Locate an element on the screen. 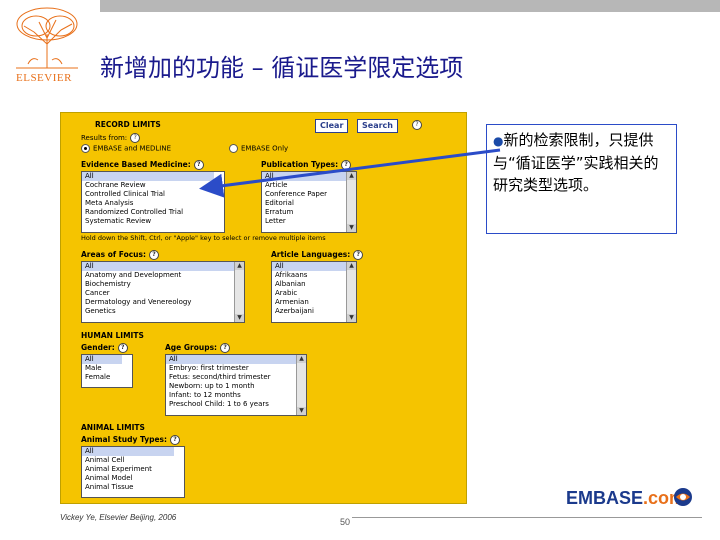 This screenshot has height=540, width=720. search-button: Search is located at coordinates (377, 126).